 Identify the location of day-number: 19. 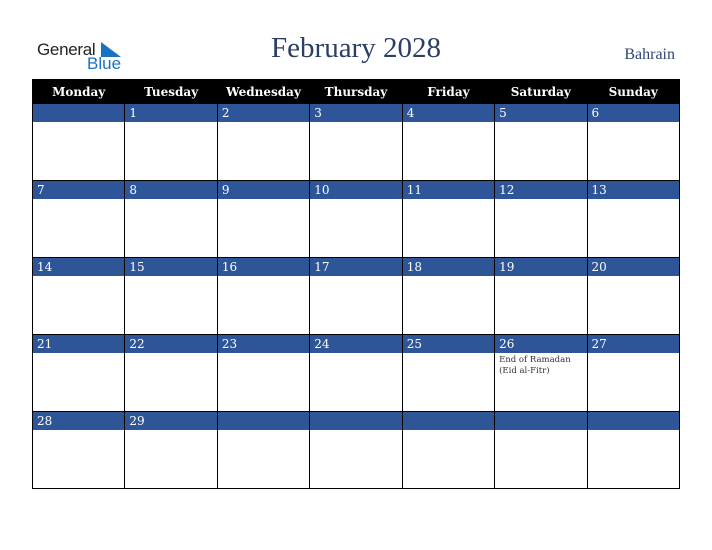
(541, 267).